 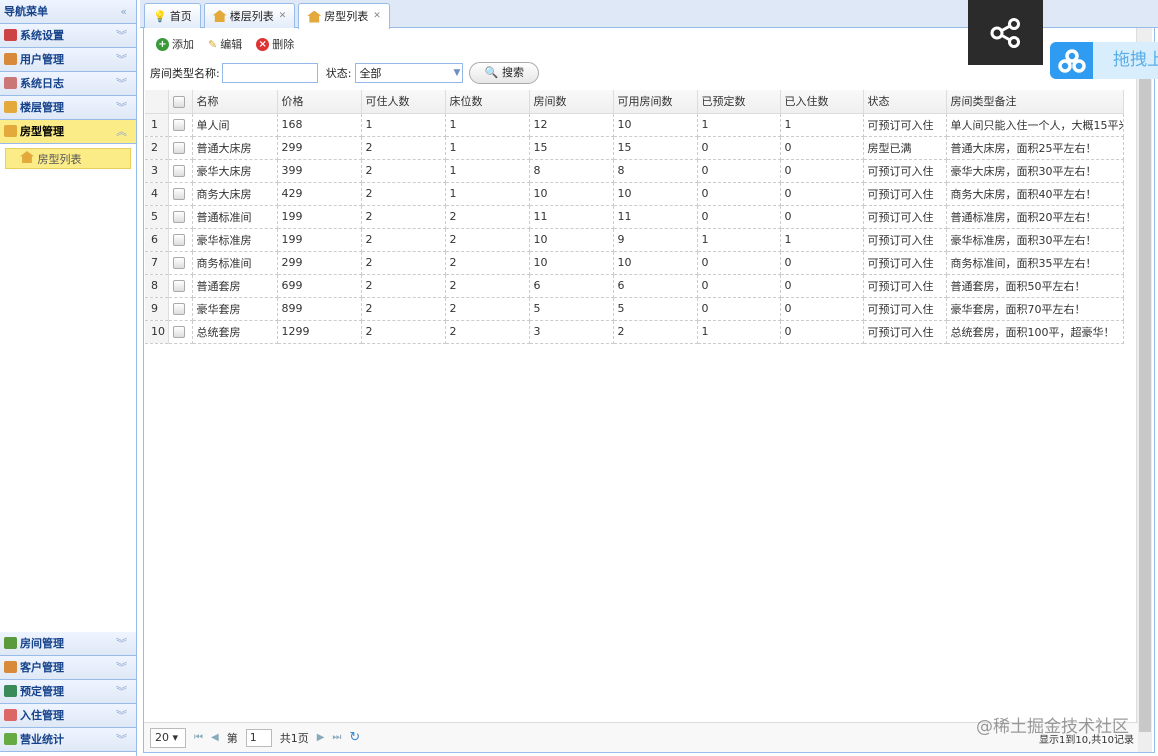 I want to click on sidebar-item: 营业统计 ︾, so click(x=68, y=740).